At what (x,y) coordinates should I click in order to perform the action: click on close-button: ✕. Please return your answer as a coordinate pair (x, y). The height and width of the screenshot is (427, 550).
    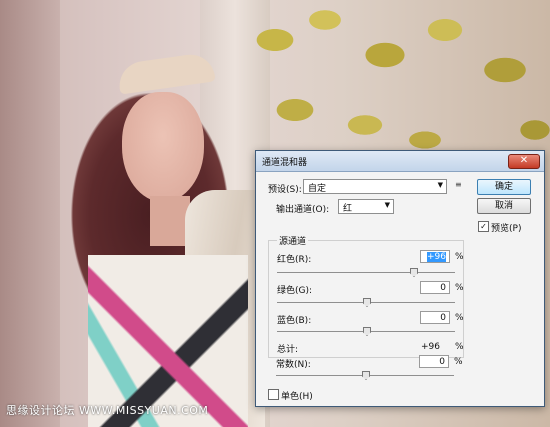
    Looking at the image, I should click on (524, 161).